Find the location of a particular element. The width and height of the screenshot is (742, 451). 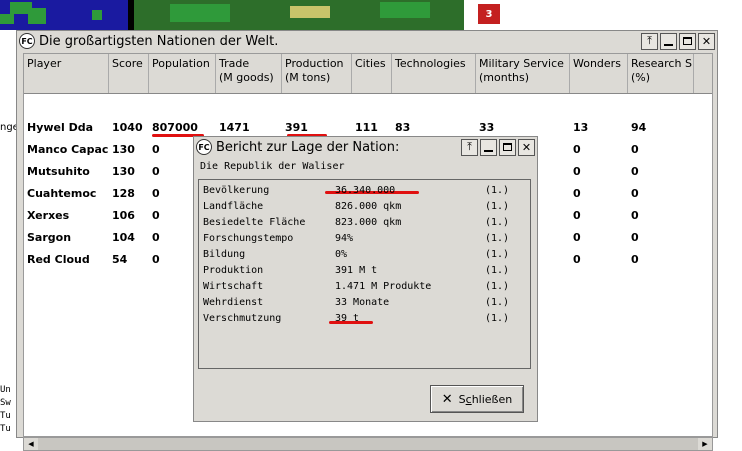

cell-player: Hywel Dda is located at coordinates (60, 127).